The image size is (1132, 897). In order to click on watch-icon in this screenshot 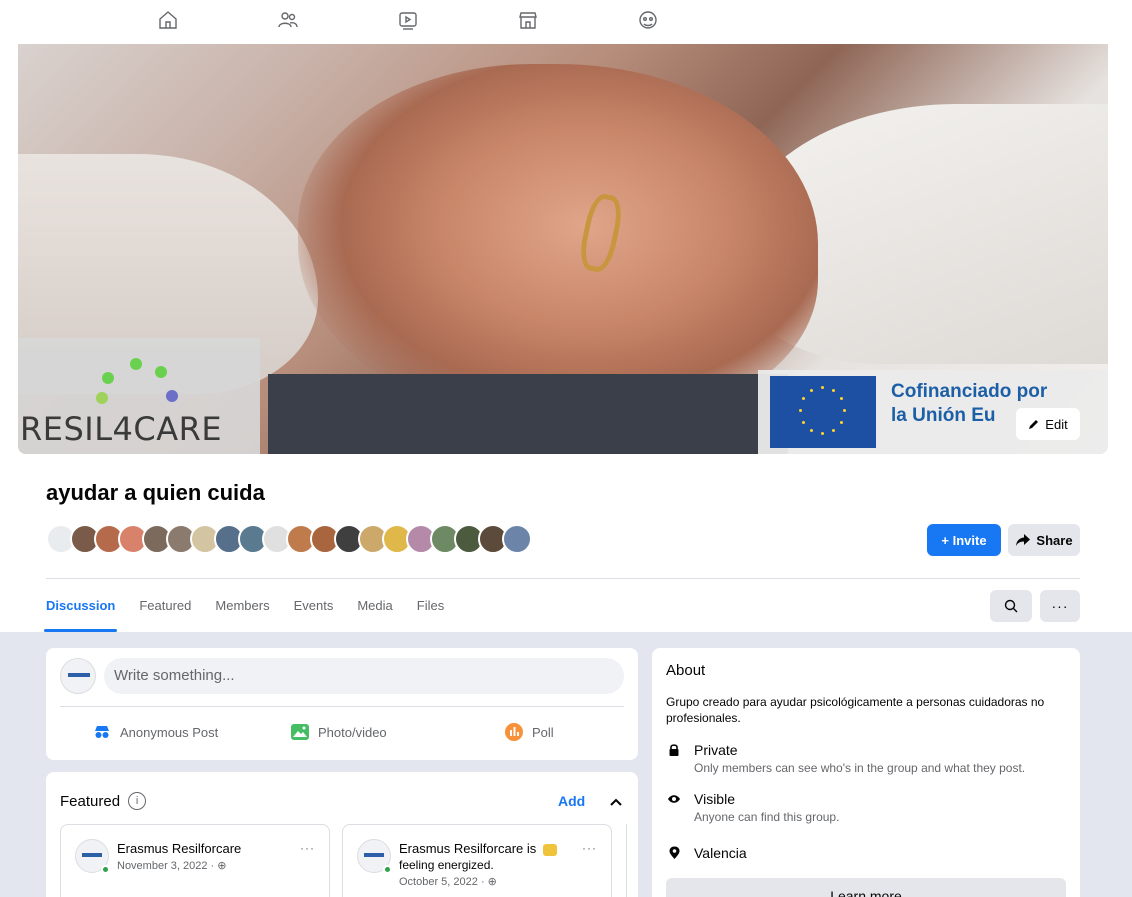, I will do `click(408, 20)`.